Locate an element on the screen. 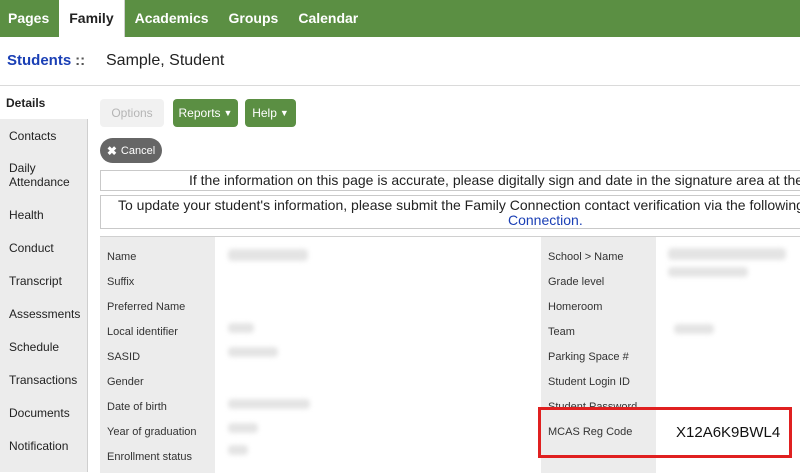  field-label-homeroom: Homeroom is located at coordinates (575, 307).